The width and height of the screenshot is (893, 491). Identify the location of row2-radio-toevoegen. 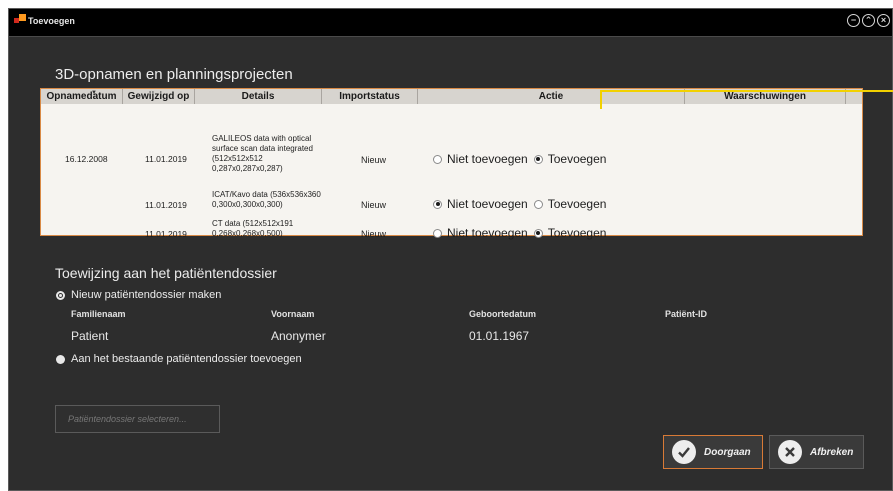
(538, 204).